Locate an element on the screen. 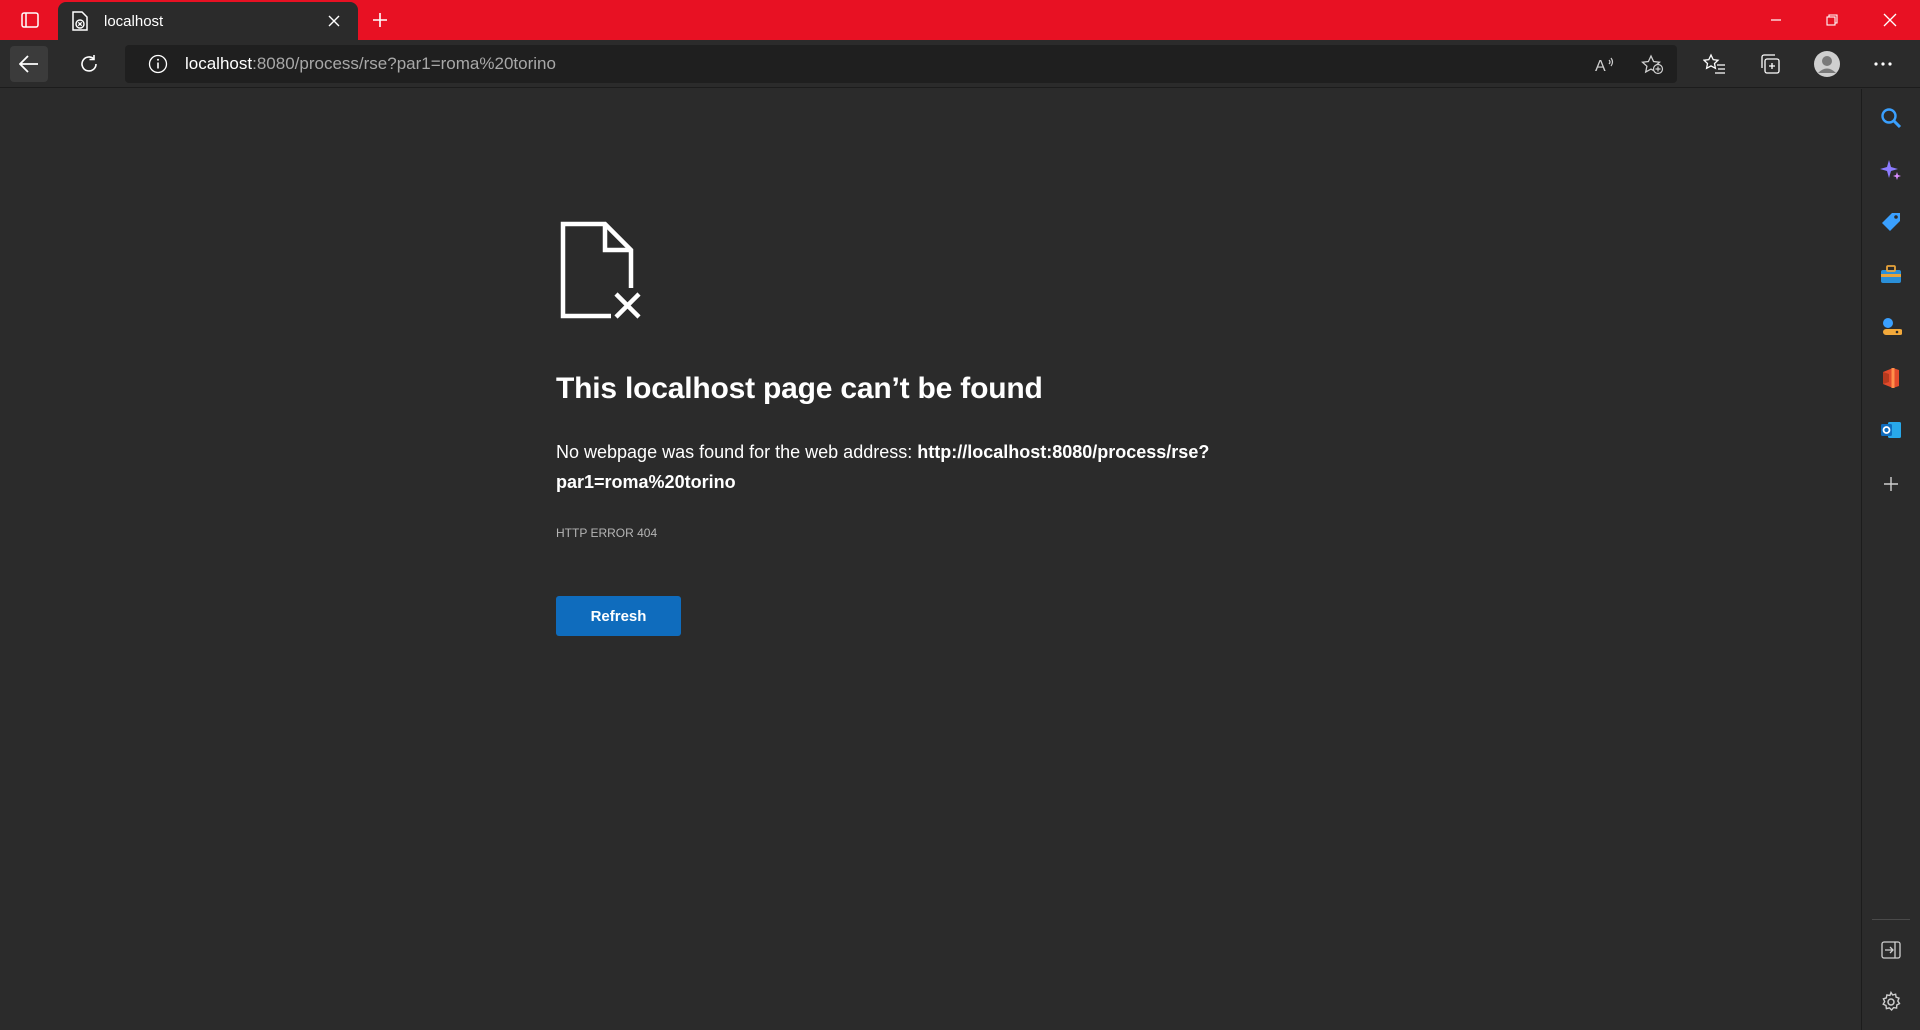  close-icon is located at coordinates (1890, 20).